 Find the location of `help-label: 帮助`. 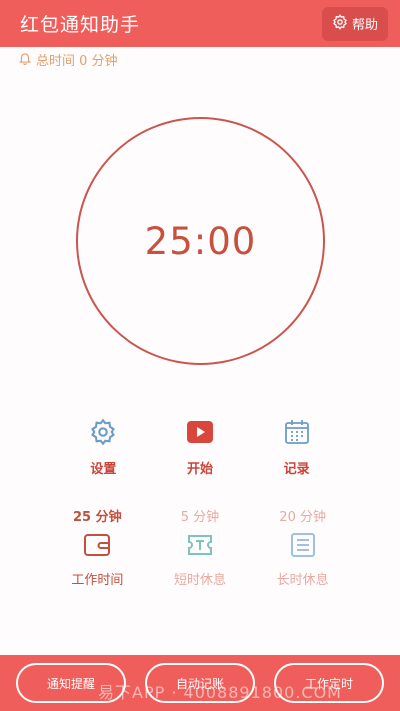

help-label: 帮助 is located at coordinates (364, 25).